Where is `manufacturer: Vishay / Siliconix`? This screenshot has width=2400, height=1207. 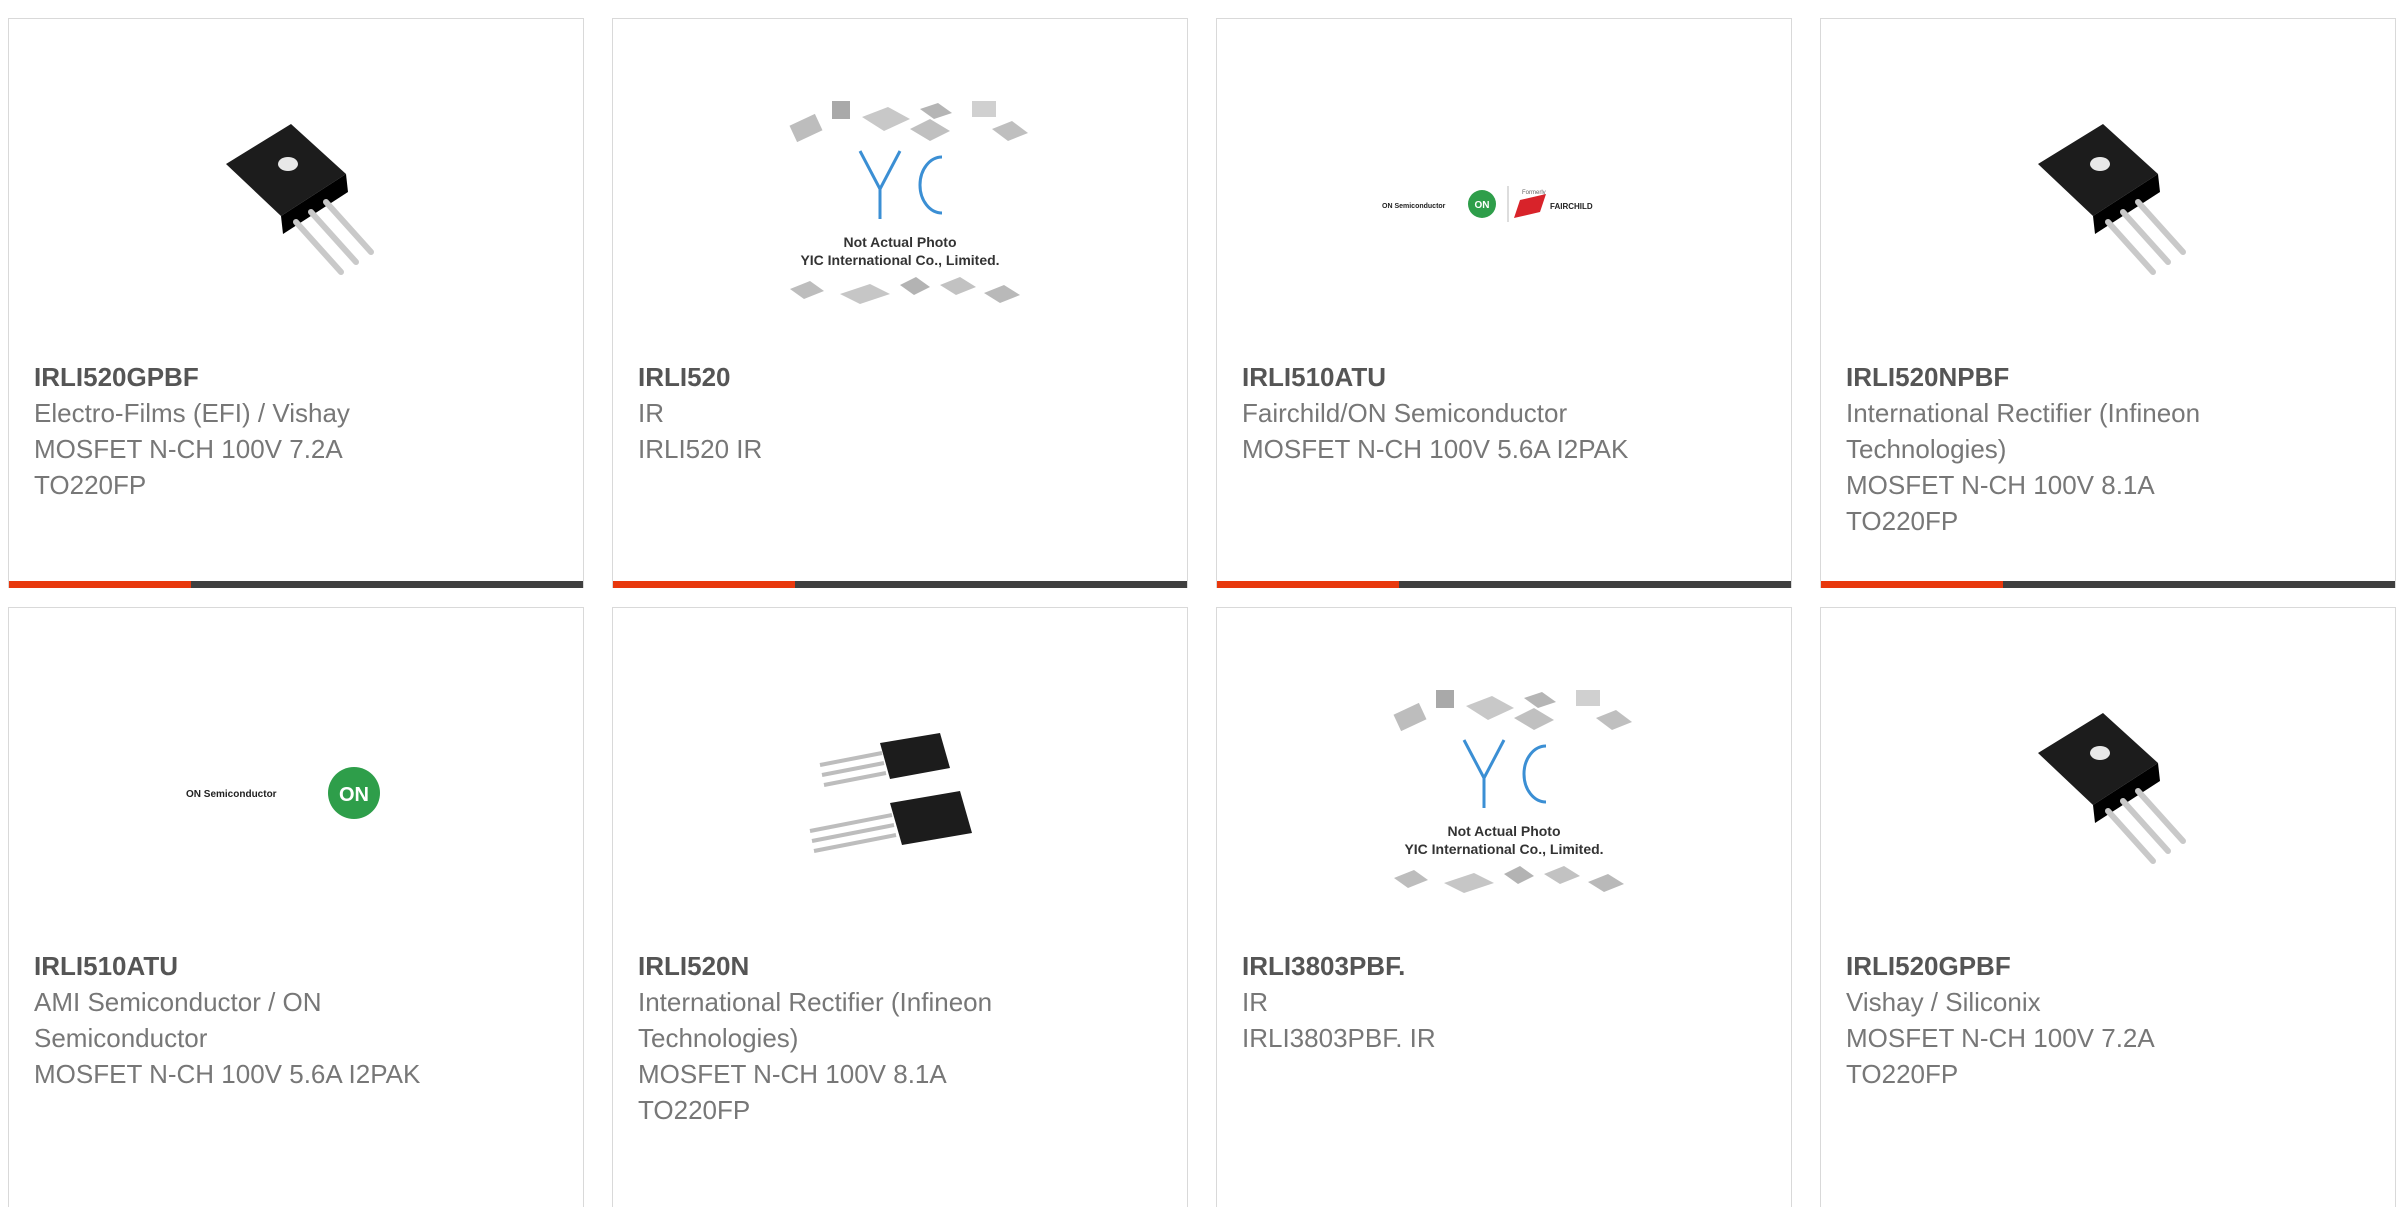 manufacturer: Vishay / Siliconix is located at coordinates (1943, 1002).